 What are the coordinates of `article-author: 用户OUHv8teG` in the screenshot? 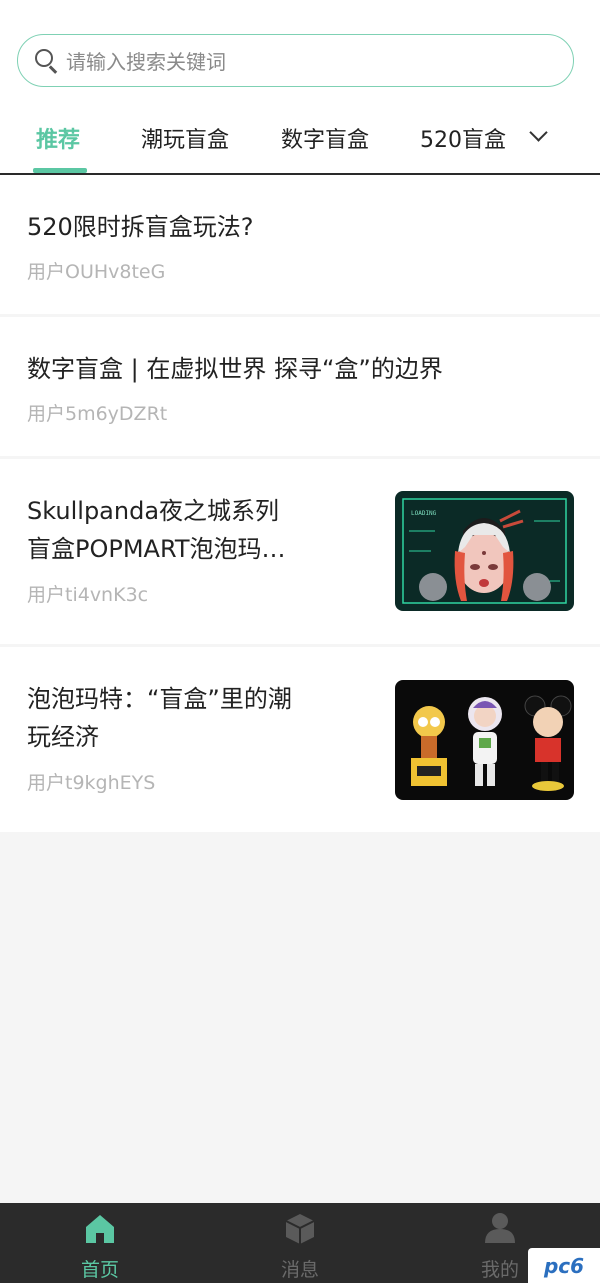 It's located at (96, 272).